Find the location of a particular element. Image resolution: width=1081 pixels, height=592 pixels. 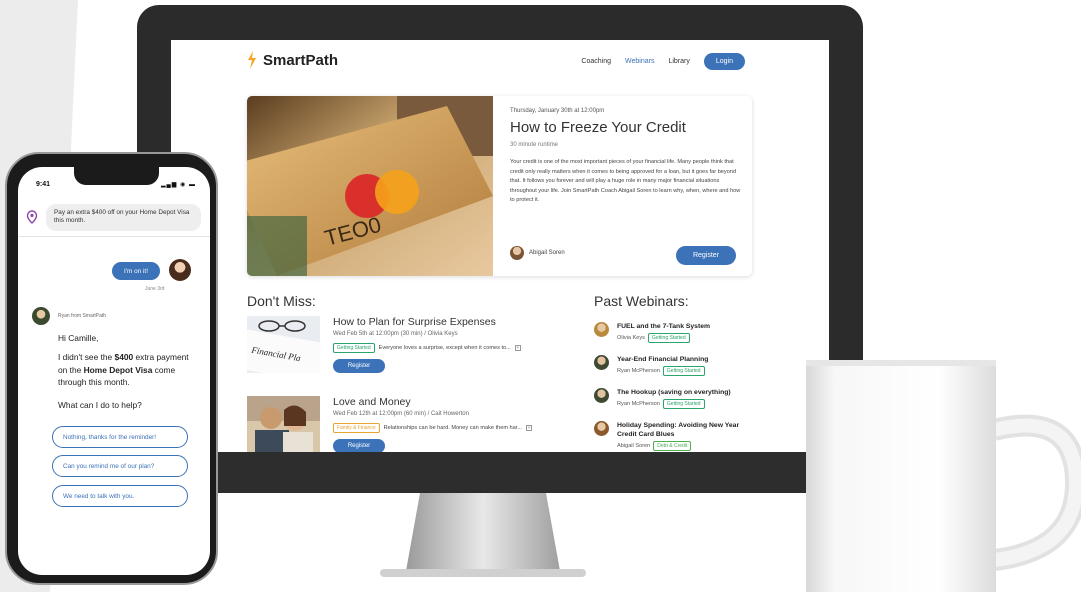

credit-cards-image: TEO0 is located at coordinates (370, 186).